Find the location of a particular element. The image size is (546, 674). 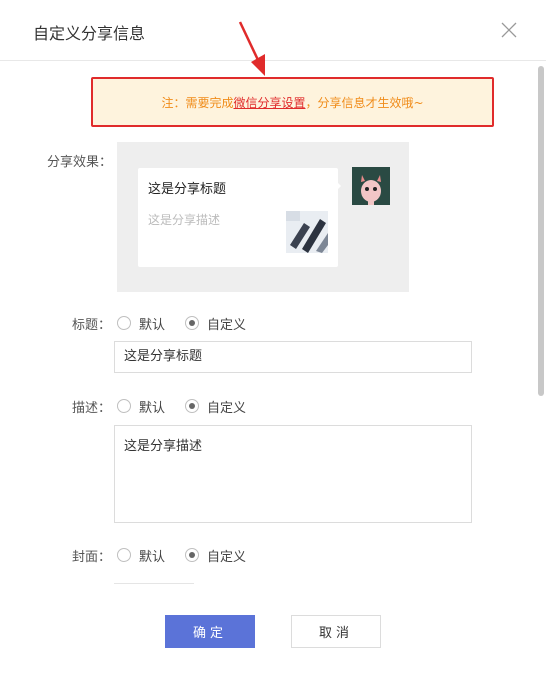

title-custom-option: 自定义 is located at coordinates (226, 323).